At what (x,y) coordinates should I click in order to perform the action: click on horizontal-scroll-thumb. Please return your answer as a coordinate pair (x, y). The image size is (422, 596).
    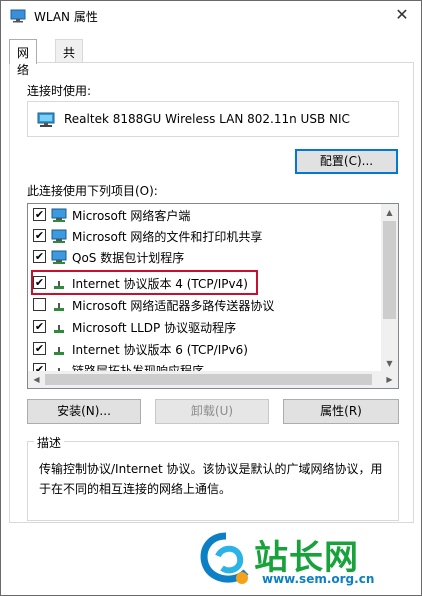
    Looking at the image, I should click on (208, 379).